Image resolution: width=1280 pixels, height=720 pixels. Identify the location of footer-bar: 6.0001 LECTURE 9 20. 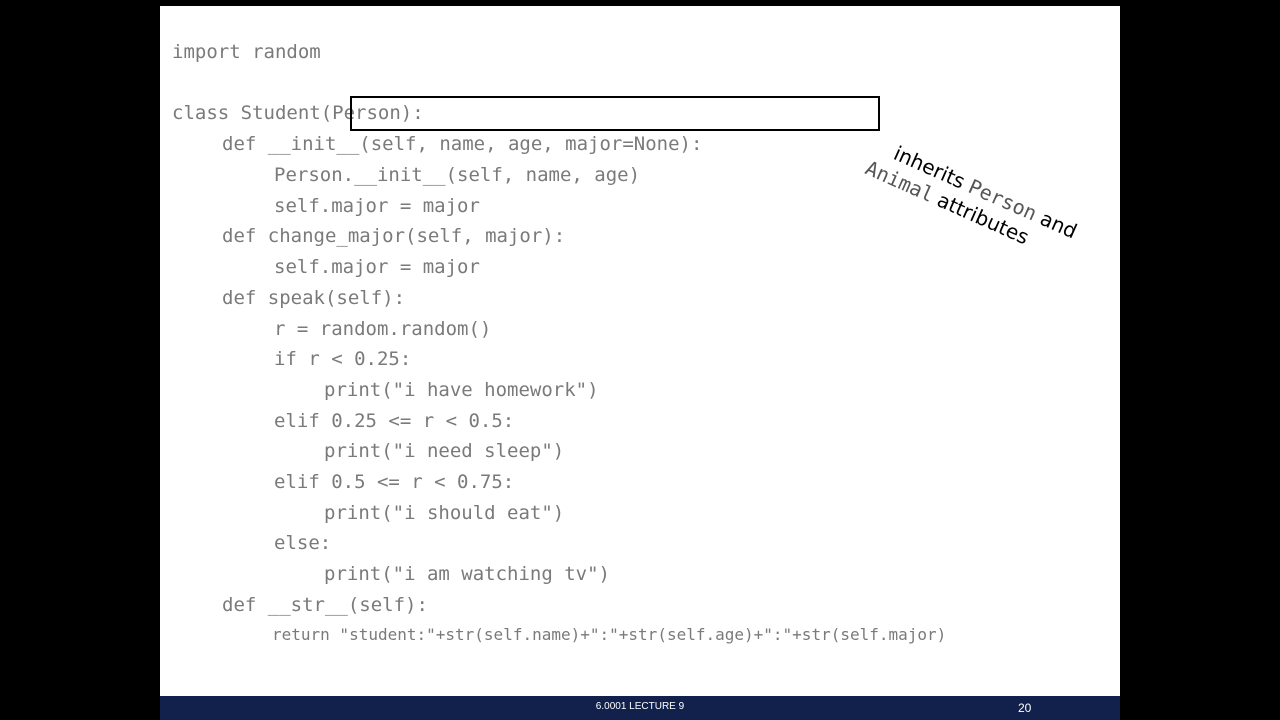
(640, 708).